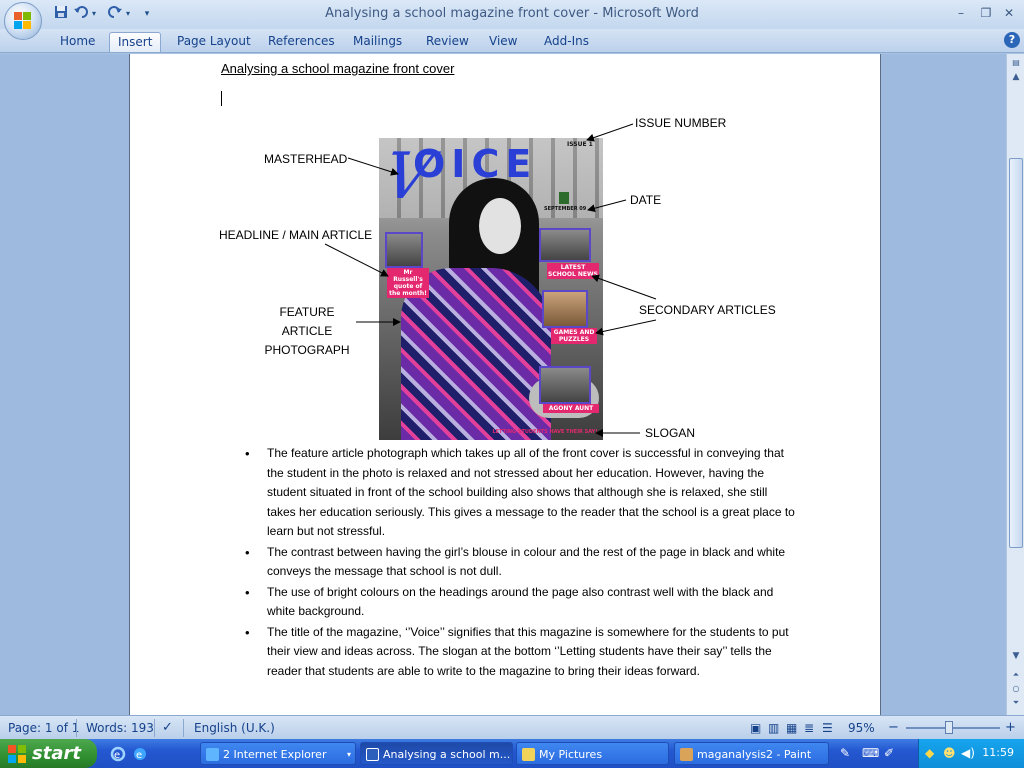  What do you see at coordinates (809, 728) in the screenshot?
I see `outline-icon: ≣` at bounding box center [809, 728].